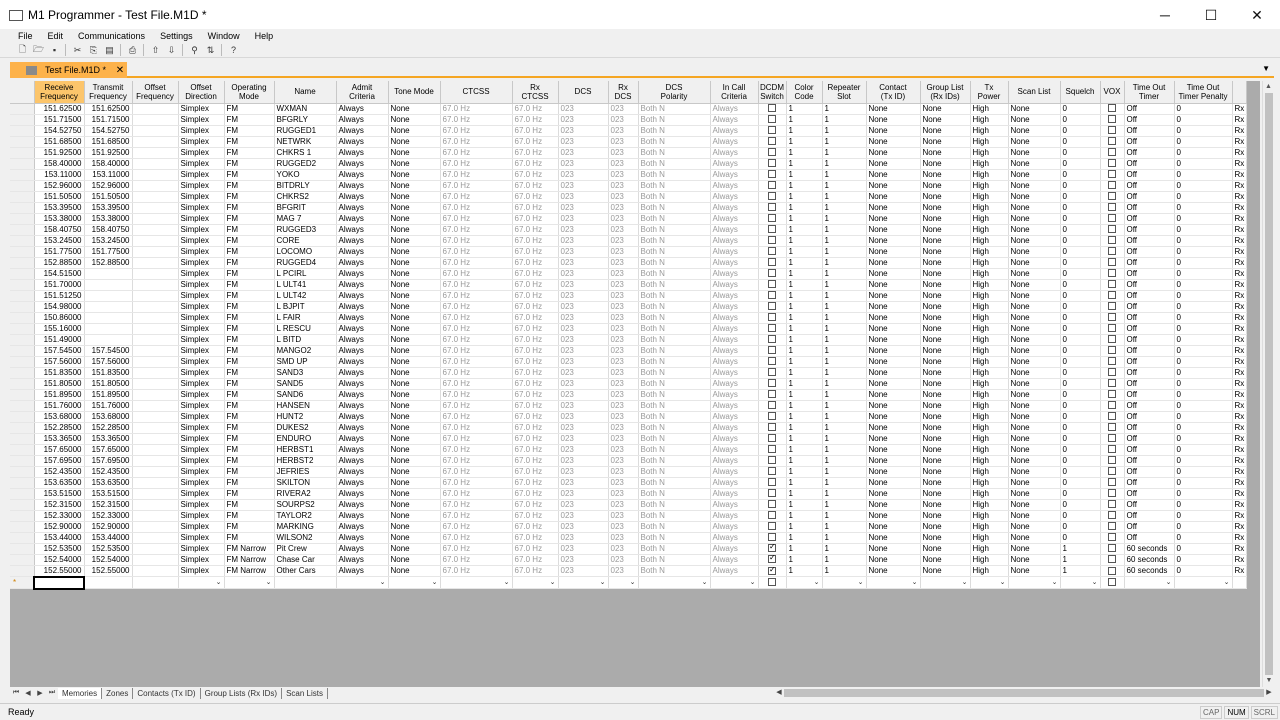 The image size is (1280, 720). I want to click on cell-transmit-frequency: 152.43500, so click(108, 472).